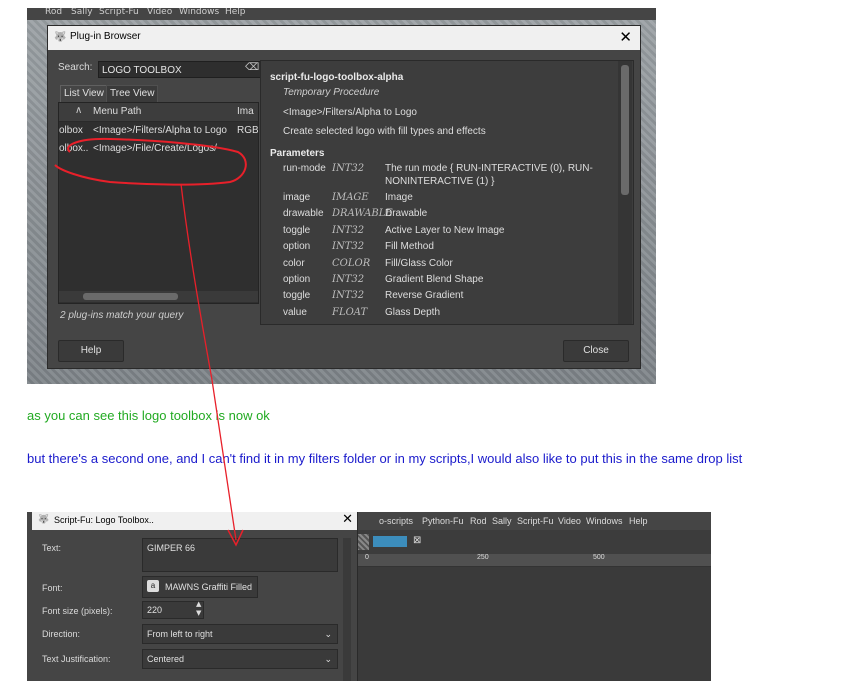 The width and height of the screenshot is (864, 681). What do you see at coordinates (150, 342) in the screenshot?
I see `red-annotation-overlay` at bounding box center [150, 342].